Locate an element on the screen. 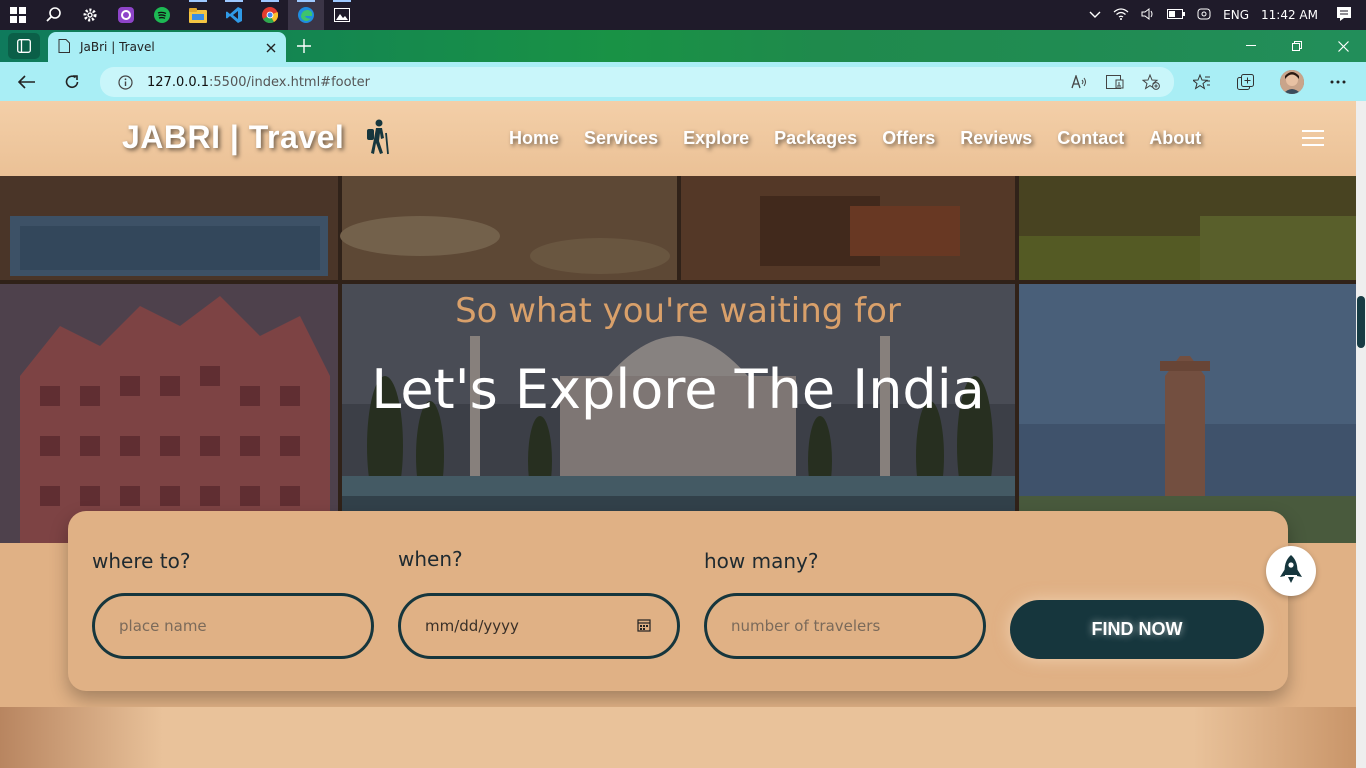 Image resolution: width=1366 pixels, height=768 pixels. site-logo: JABRI | Travel is located at coordinates (233, 137).